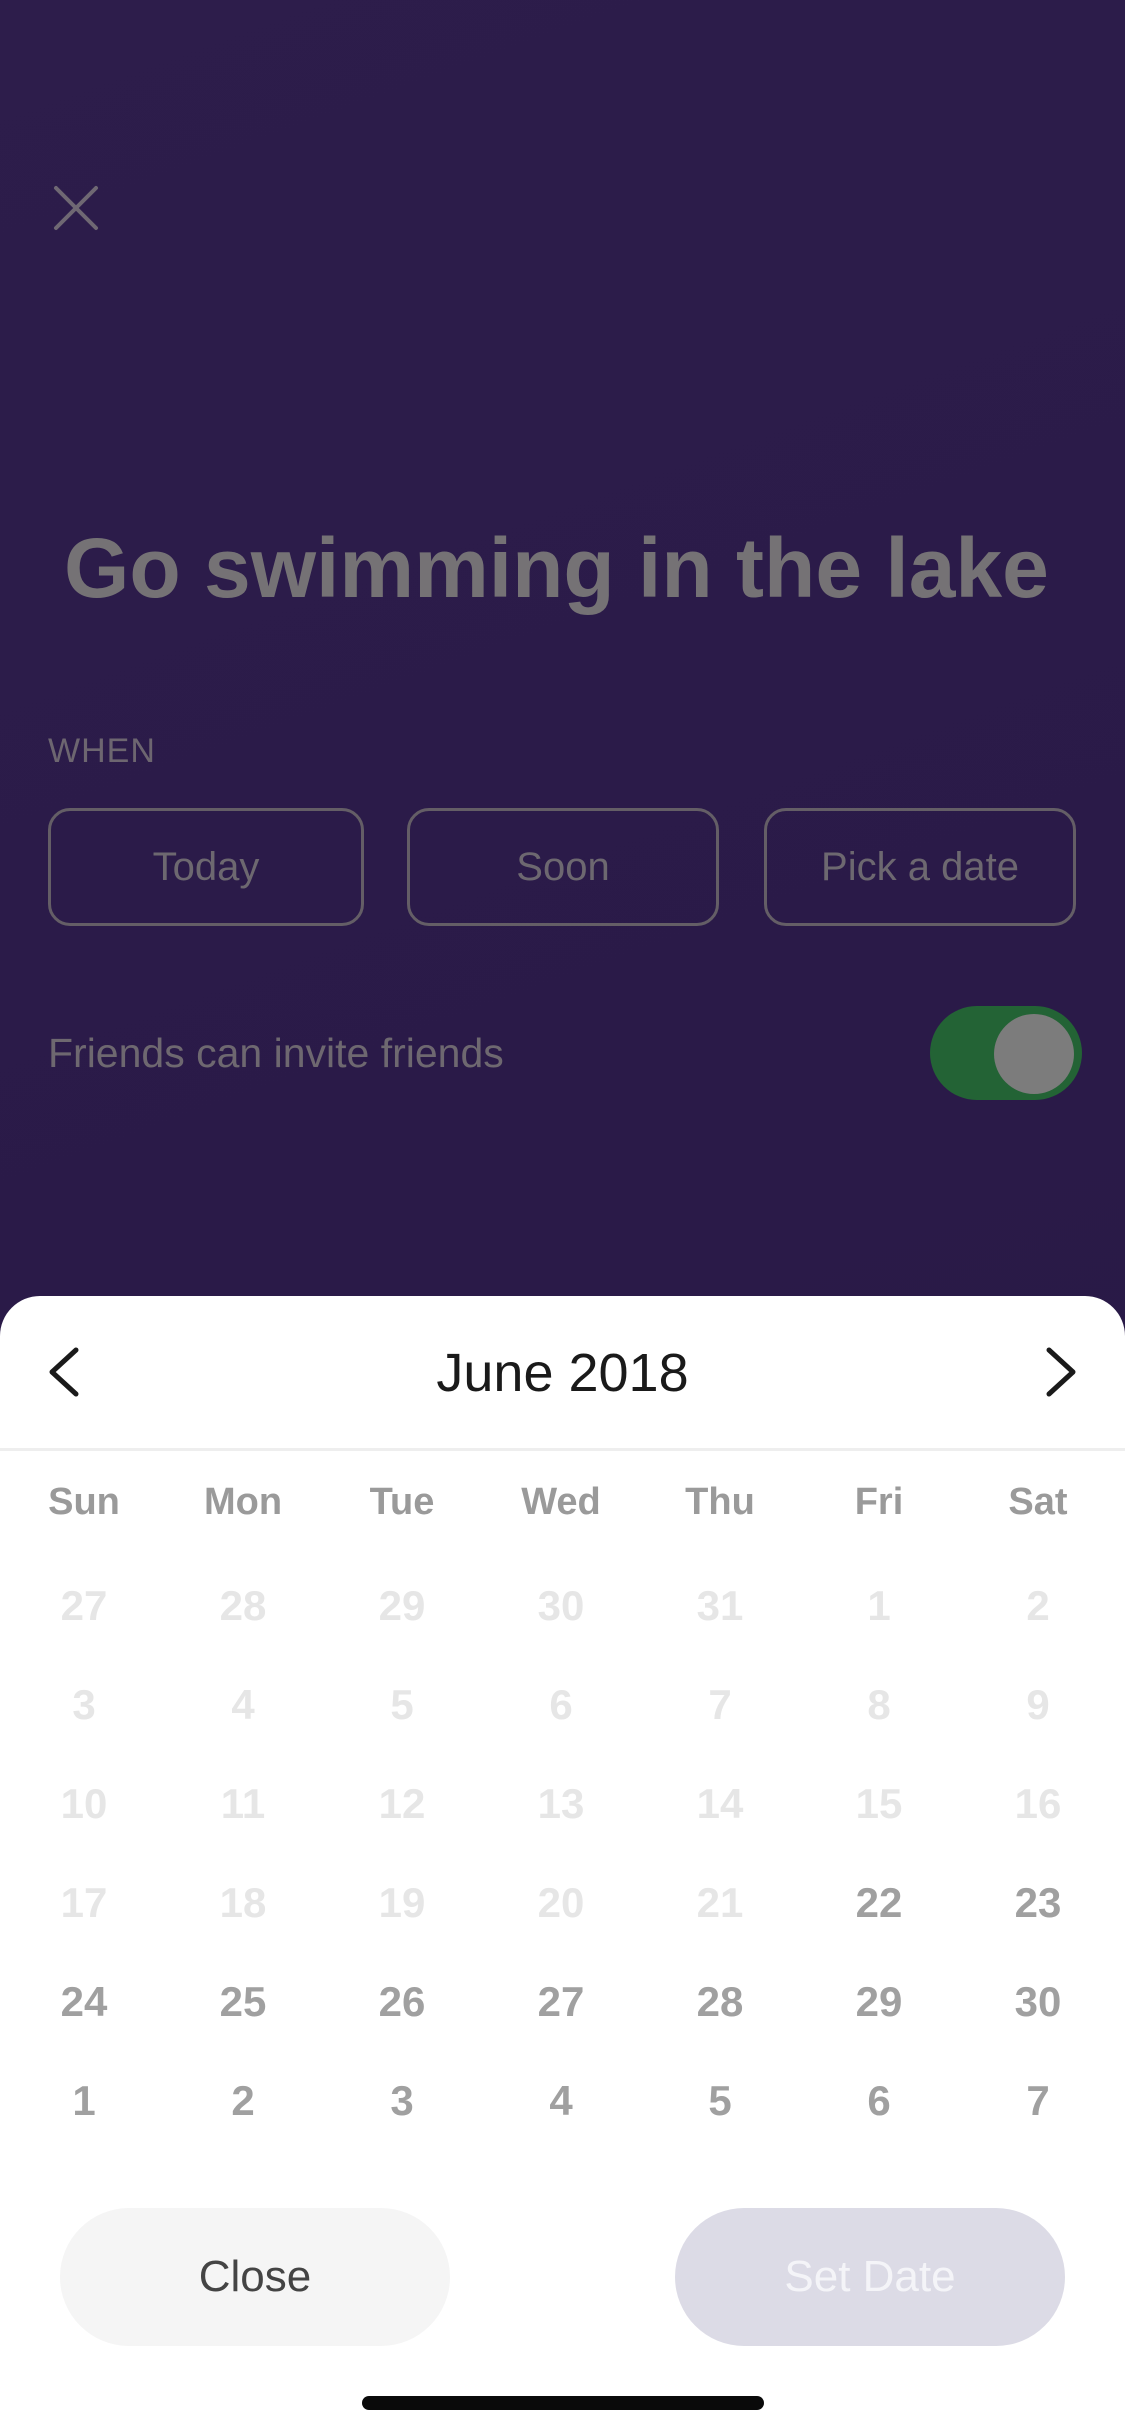  Describe the element at coordinates (563, 2403) in the screenshot. I see `home-indicator` at that location.